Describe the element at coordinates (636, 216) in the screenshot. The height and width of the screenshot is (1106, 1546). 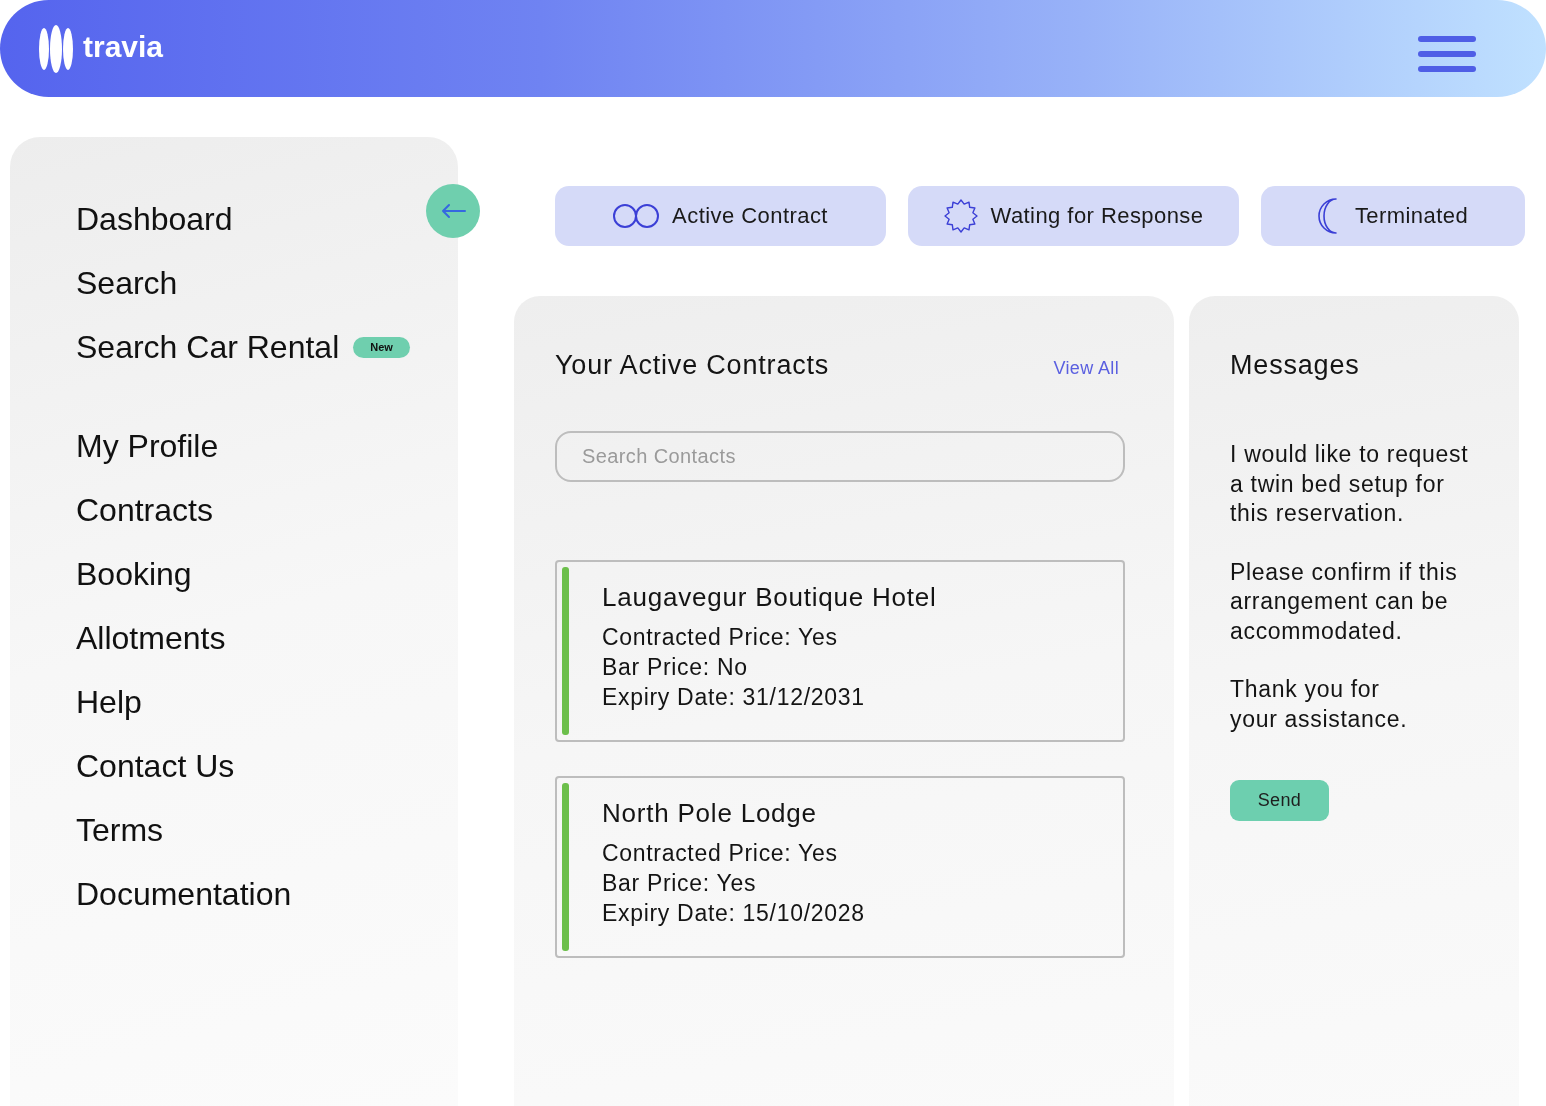
I see `infinity-icon` at that location.